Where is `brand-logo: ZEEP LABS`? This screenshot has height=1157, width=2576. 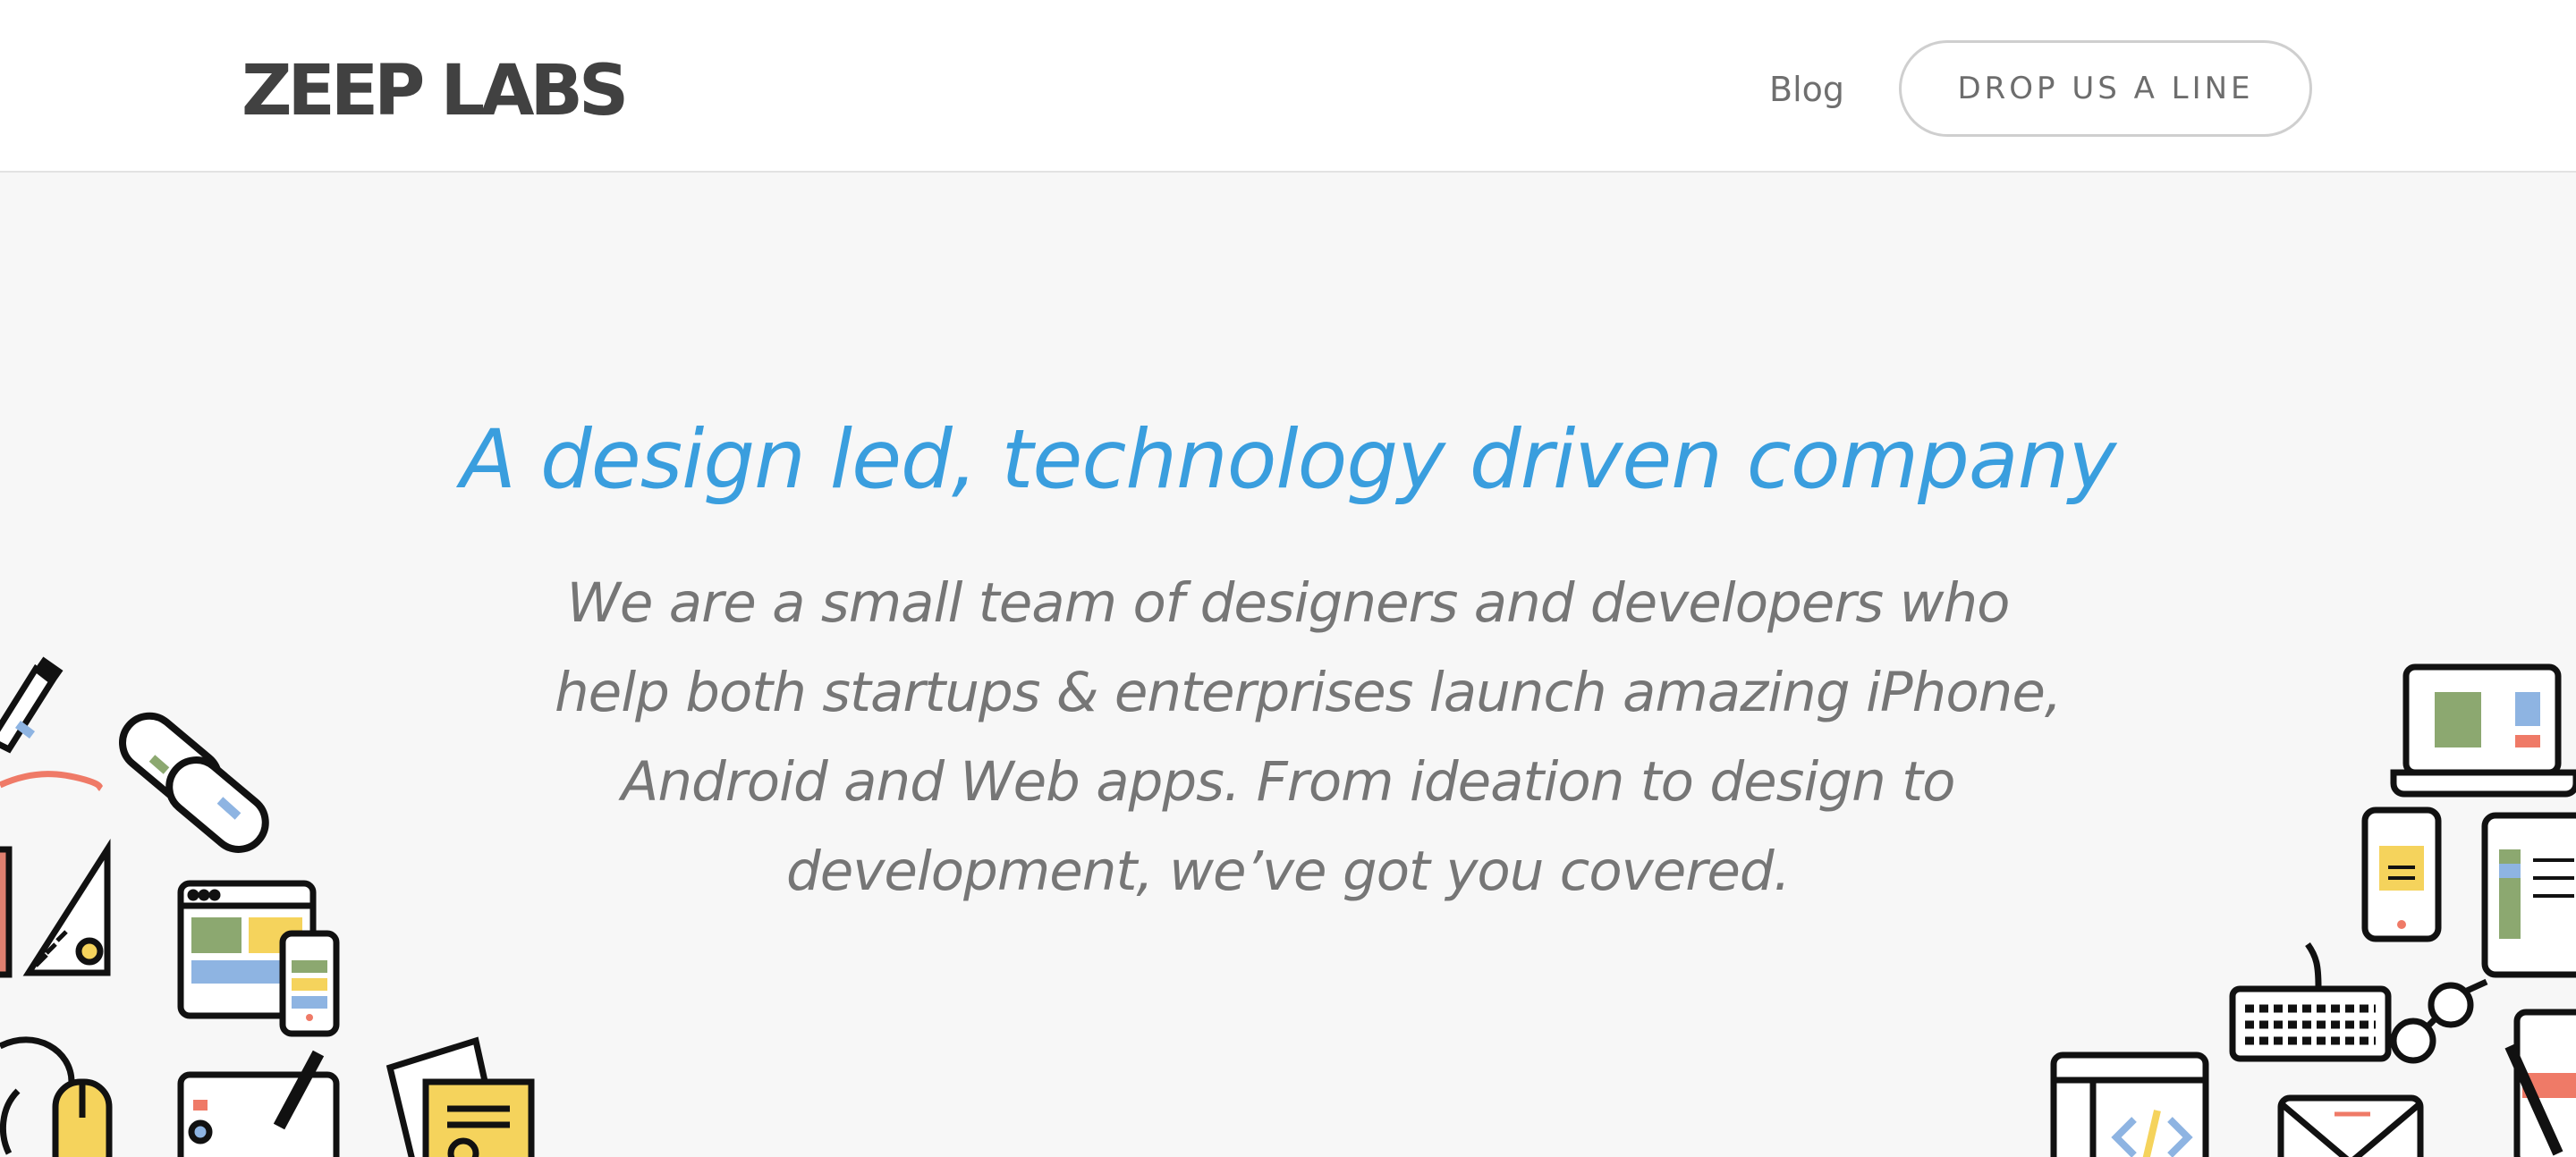 brand-logo: ZEEP LABS is located at coordinates (435, 91).